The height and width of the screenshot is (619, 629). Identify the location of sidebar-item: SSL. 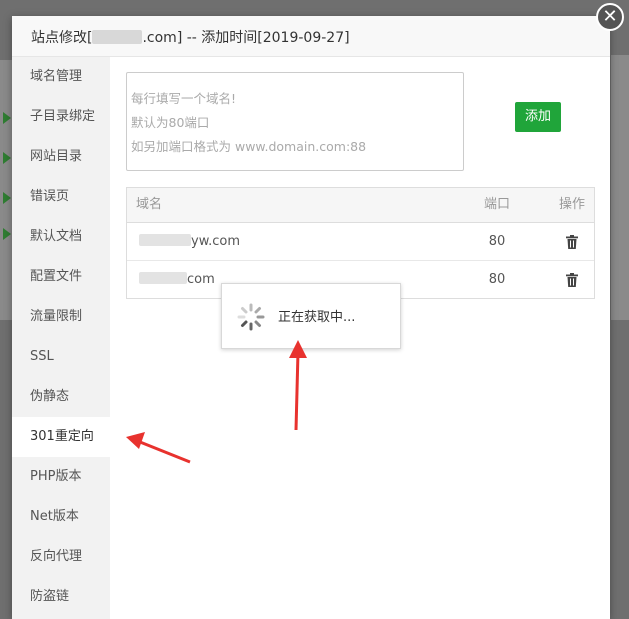
(61, 357).